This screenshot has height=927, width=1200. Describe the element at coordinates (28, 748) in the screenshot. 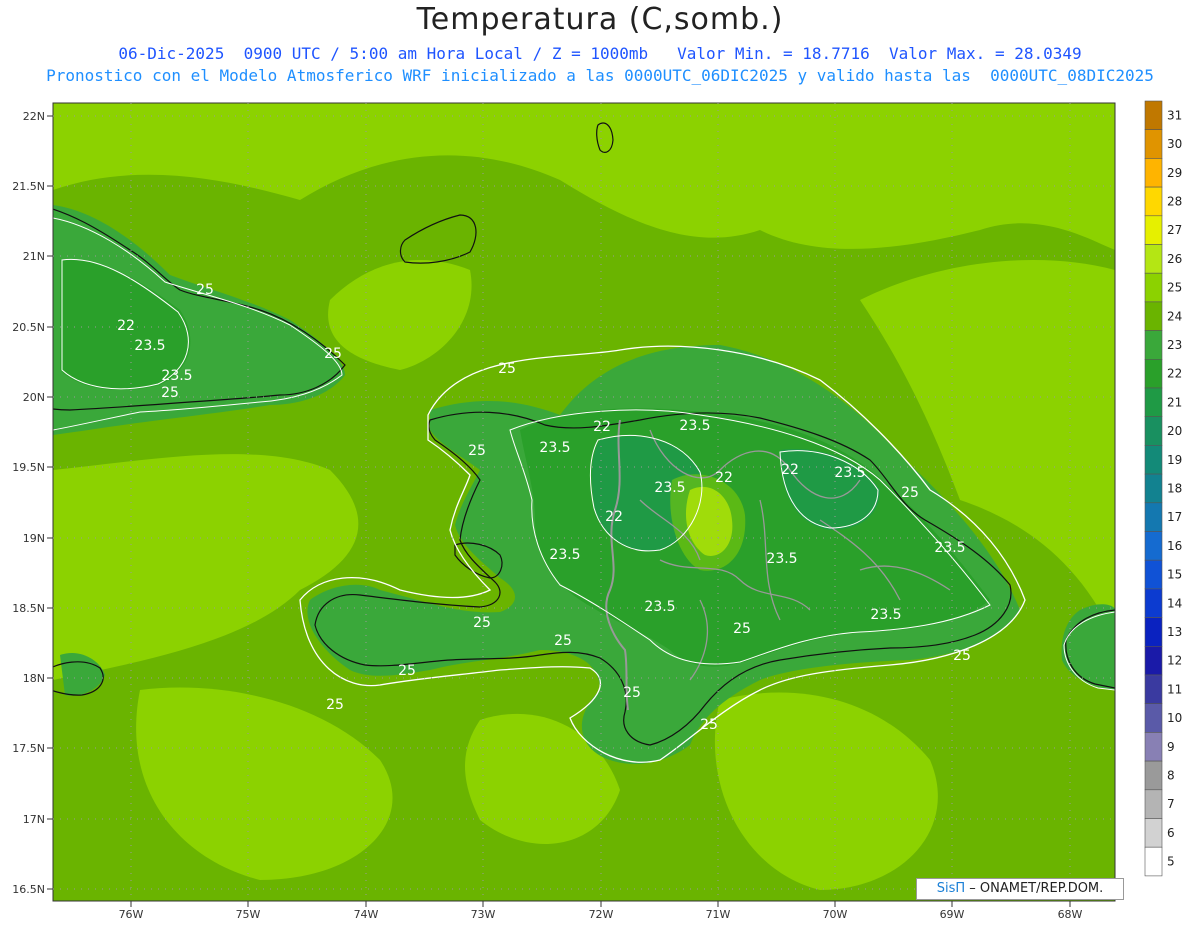

I see `lat-tick-label: 17.5N` at that location.